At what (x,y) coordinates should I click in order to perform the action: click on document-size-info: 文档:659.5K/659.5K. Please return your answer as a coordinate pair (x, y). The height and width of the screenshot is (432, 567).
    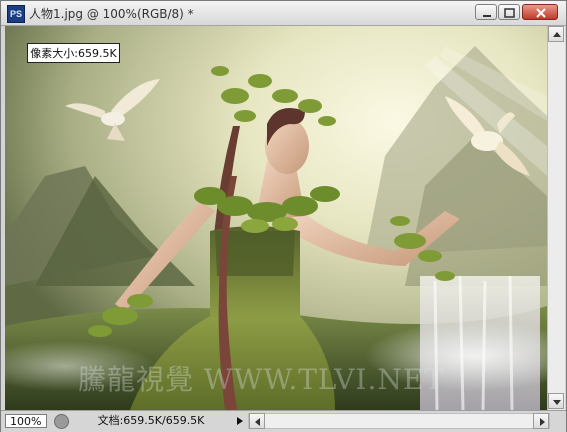
    Looking at the image, I should click on (151, 420).